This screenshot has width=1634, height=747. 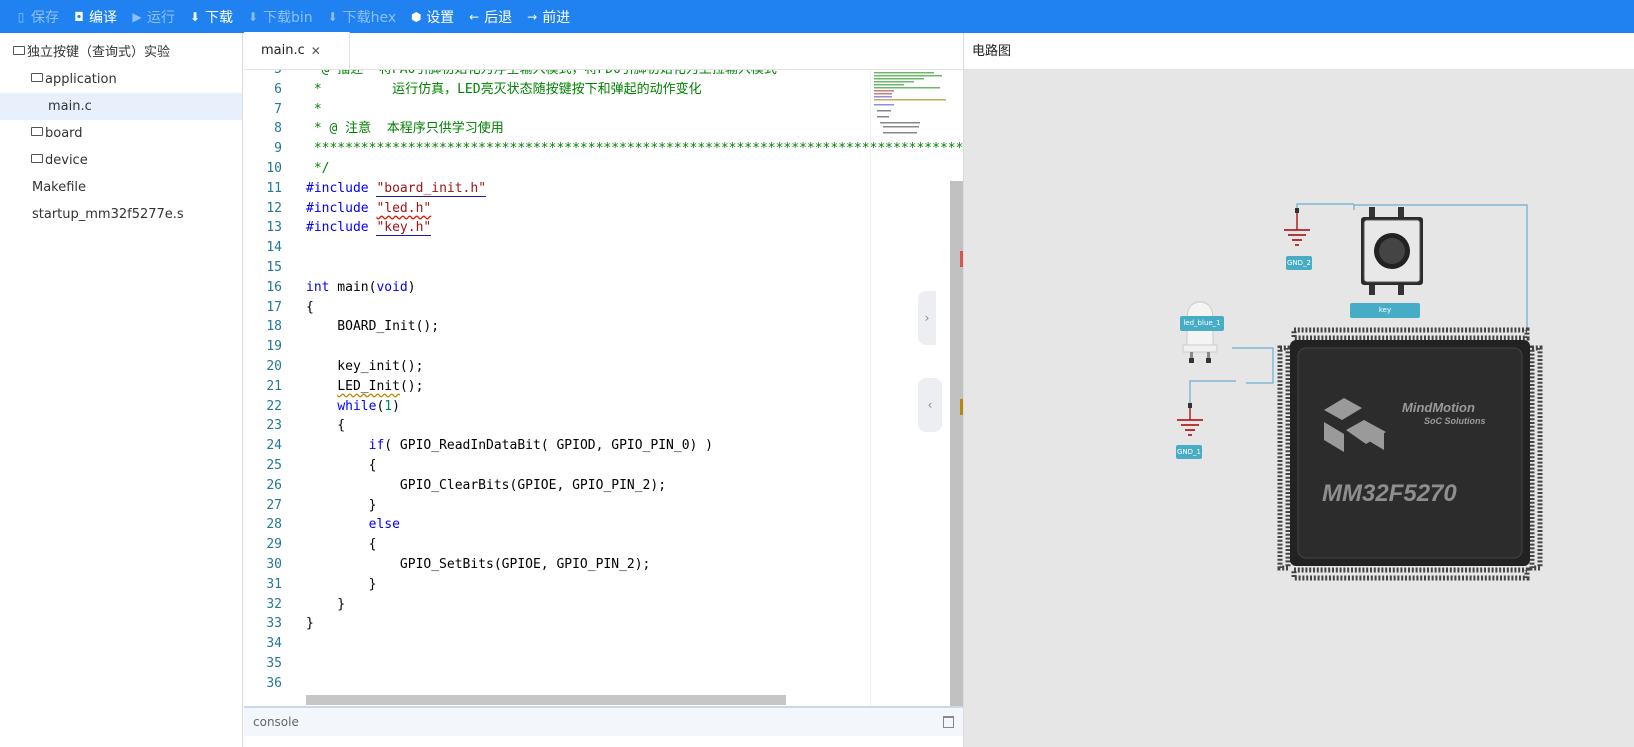 I want to click on code-line: 34, so click(x=274, y=644).